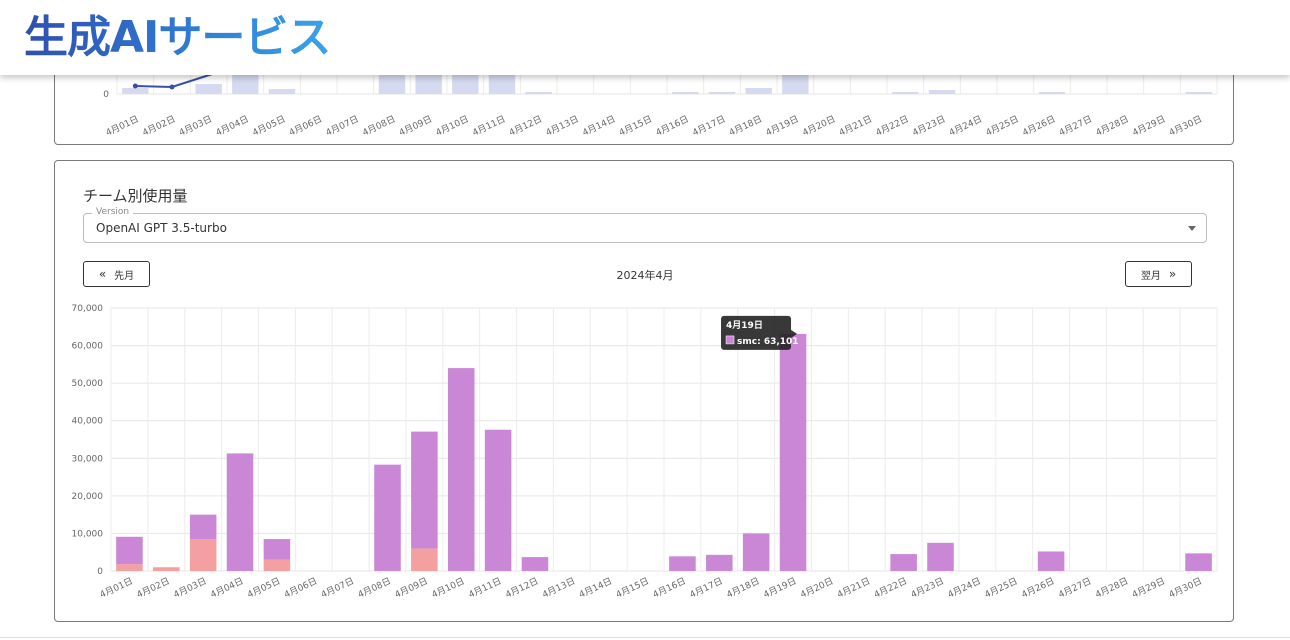 The image size is (1290, 640). Describe the element at coordinates (1149, 126) in the screenshot. I see `x-tick-label: 4月29日` at that location.